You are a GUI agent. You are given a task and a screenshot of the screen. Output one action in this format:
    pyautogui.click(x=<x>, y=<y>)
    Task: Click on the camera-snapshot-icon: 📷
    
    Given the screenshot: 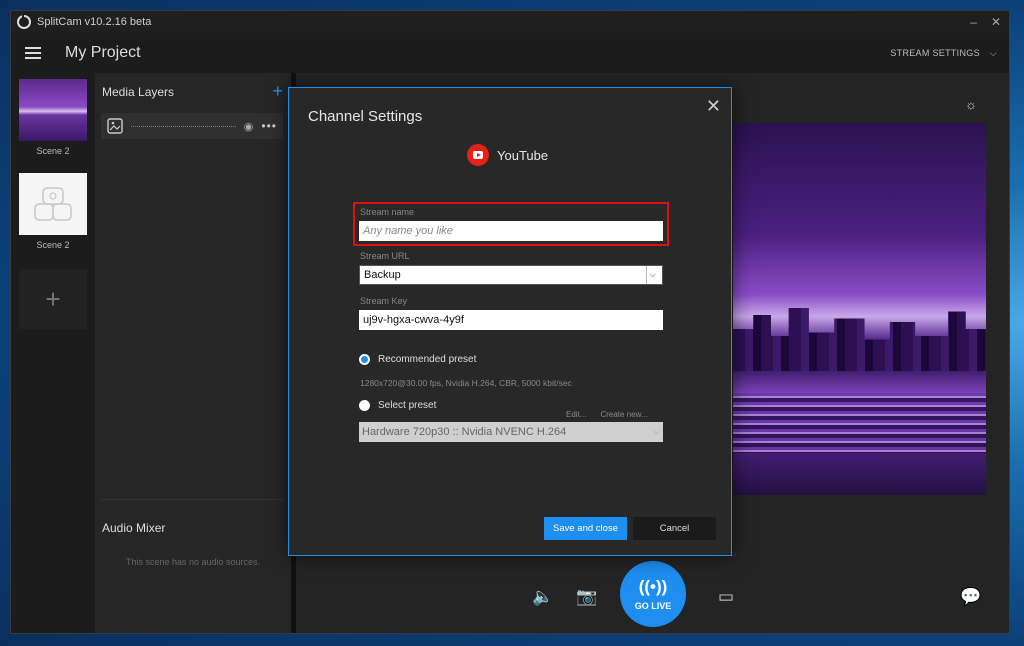 What is the action you would take?
    pyautogui.click(x=586, y=597)
    